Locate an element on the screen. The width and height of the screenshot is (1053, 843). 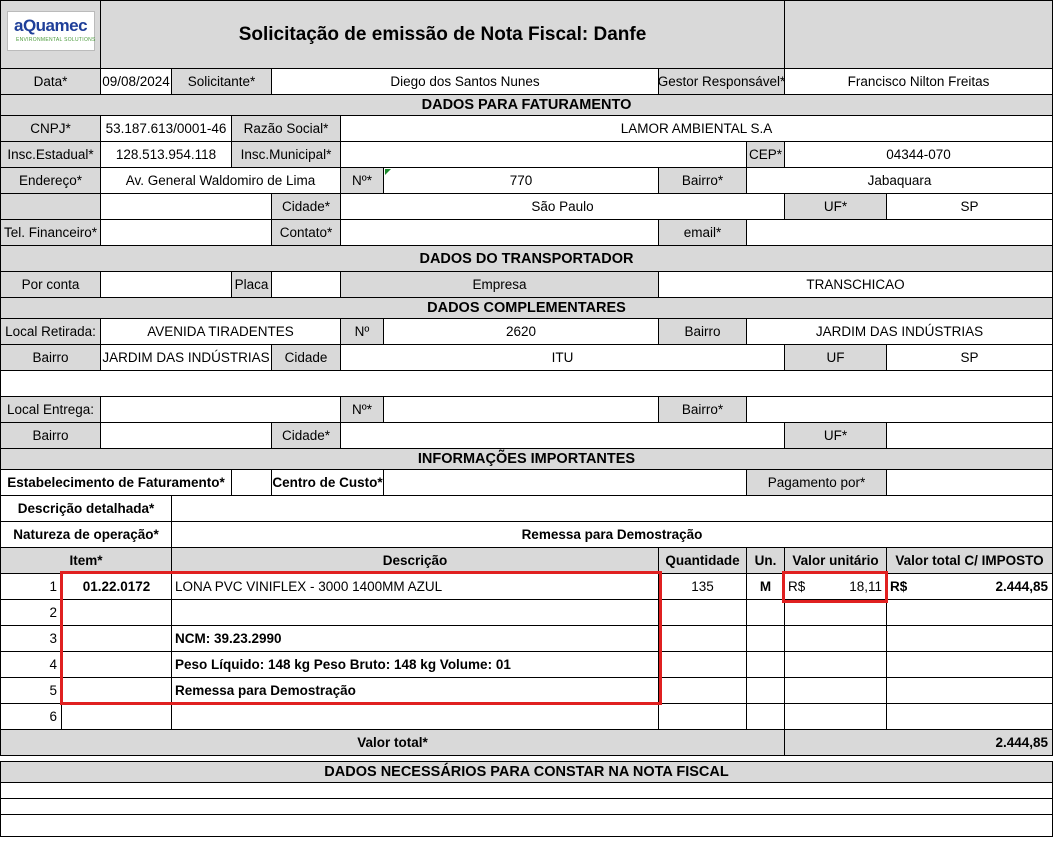
centro-custo-field is located at coordinates (565, 483).